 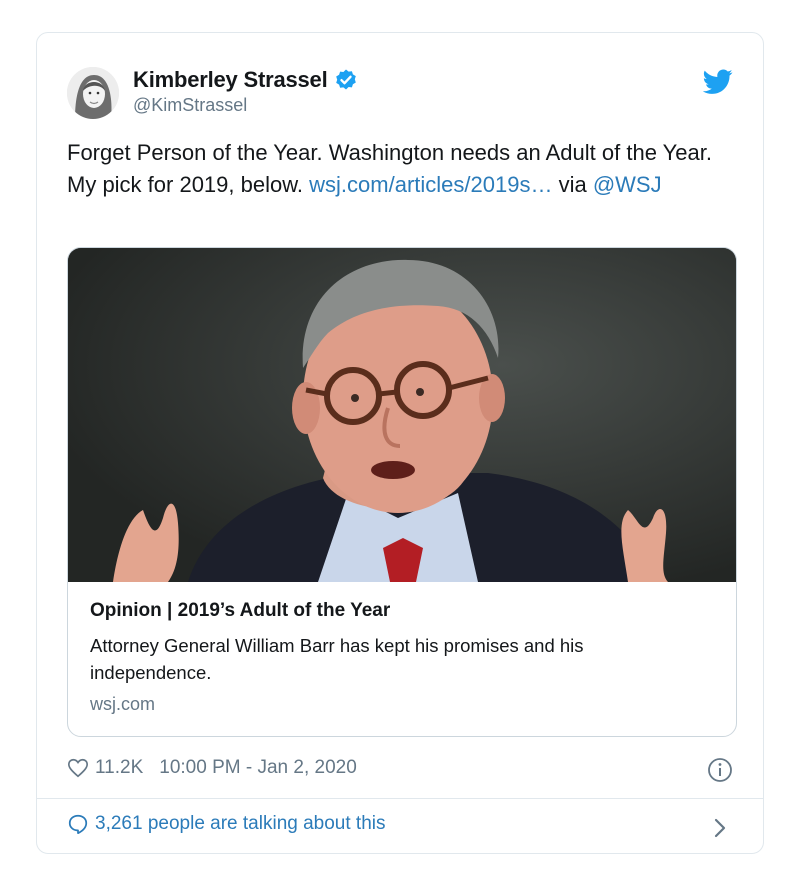 I want to click on author-name-row: Kimberley Strassel, so click(x=245, y=80).